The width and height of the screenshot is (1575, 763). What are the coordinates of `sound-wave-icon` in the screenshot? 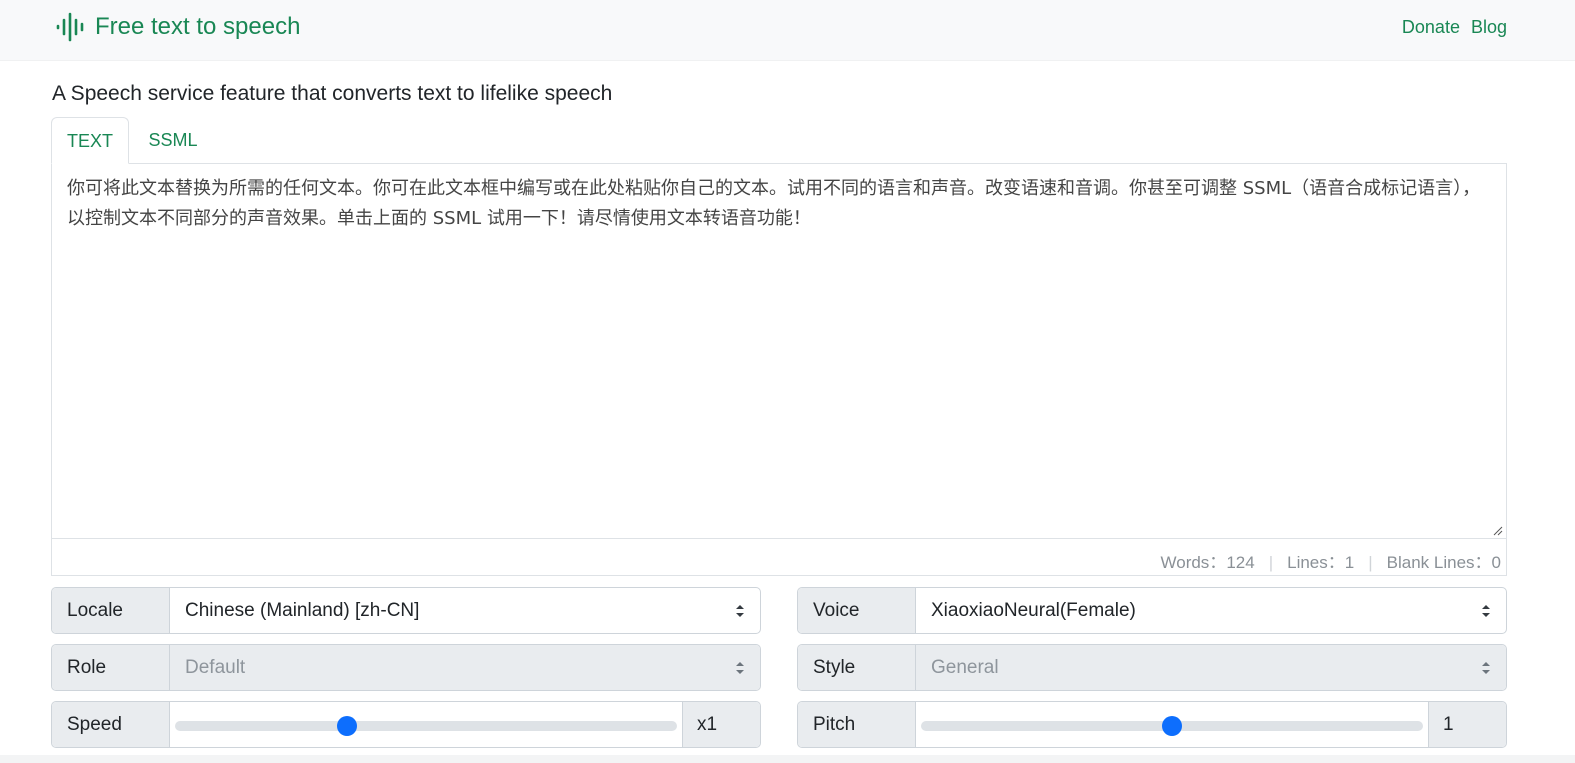 It's located at (70, 27).